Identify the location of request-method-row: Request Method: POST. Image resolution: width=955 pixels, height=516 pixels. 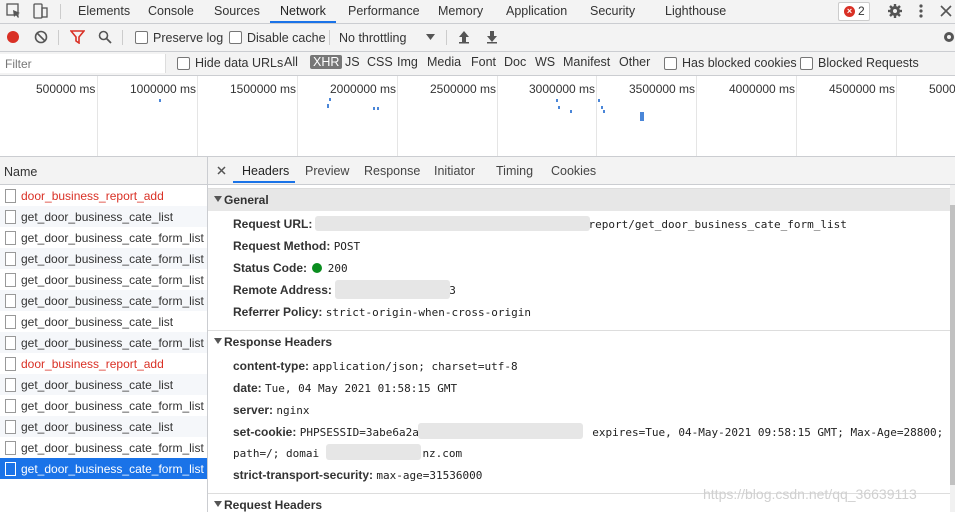
(296, 246).